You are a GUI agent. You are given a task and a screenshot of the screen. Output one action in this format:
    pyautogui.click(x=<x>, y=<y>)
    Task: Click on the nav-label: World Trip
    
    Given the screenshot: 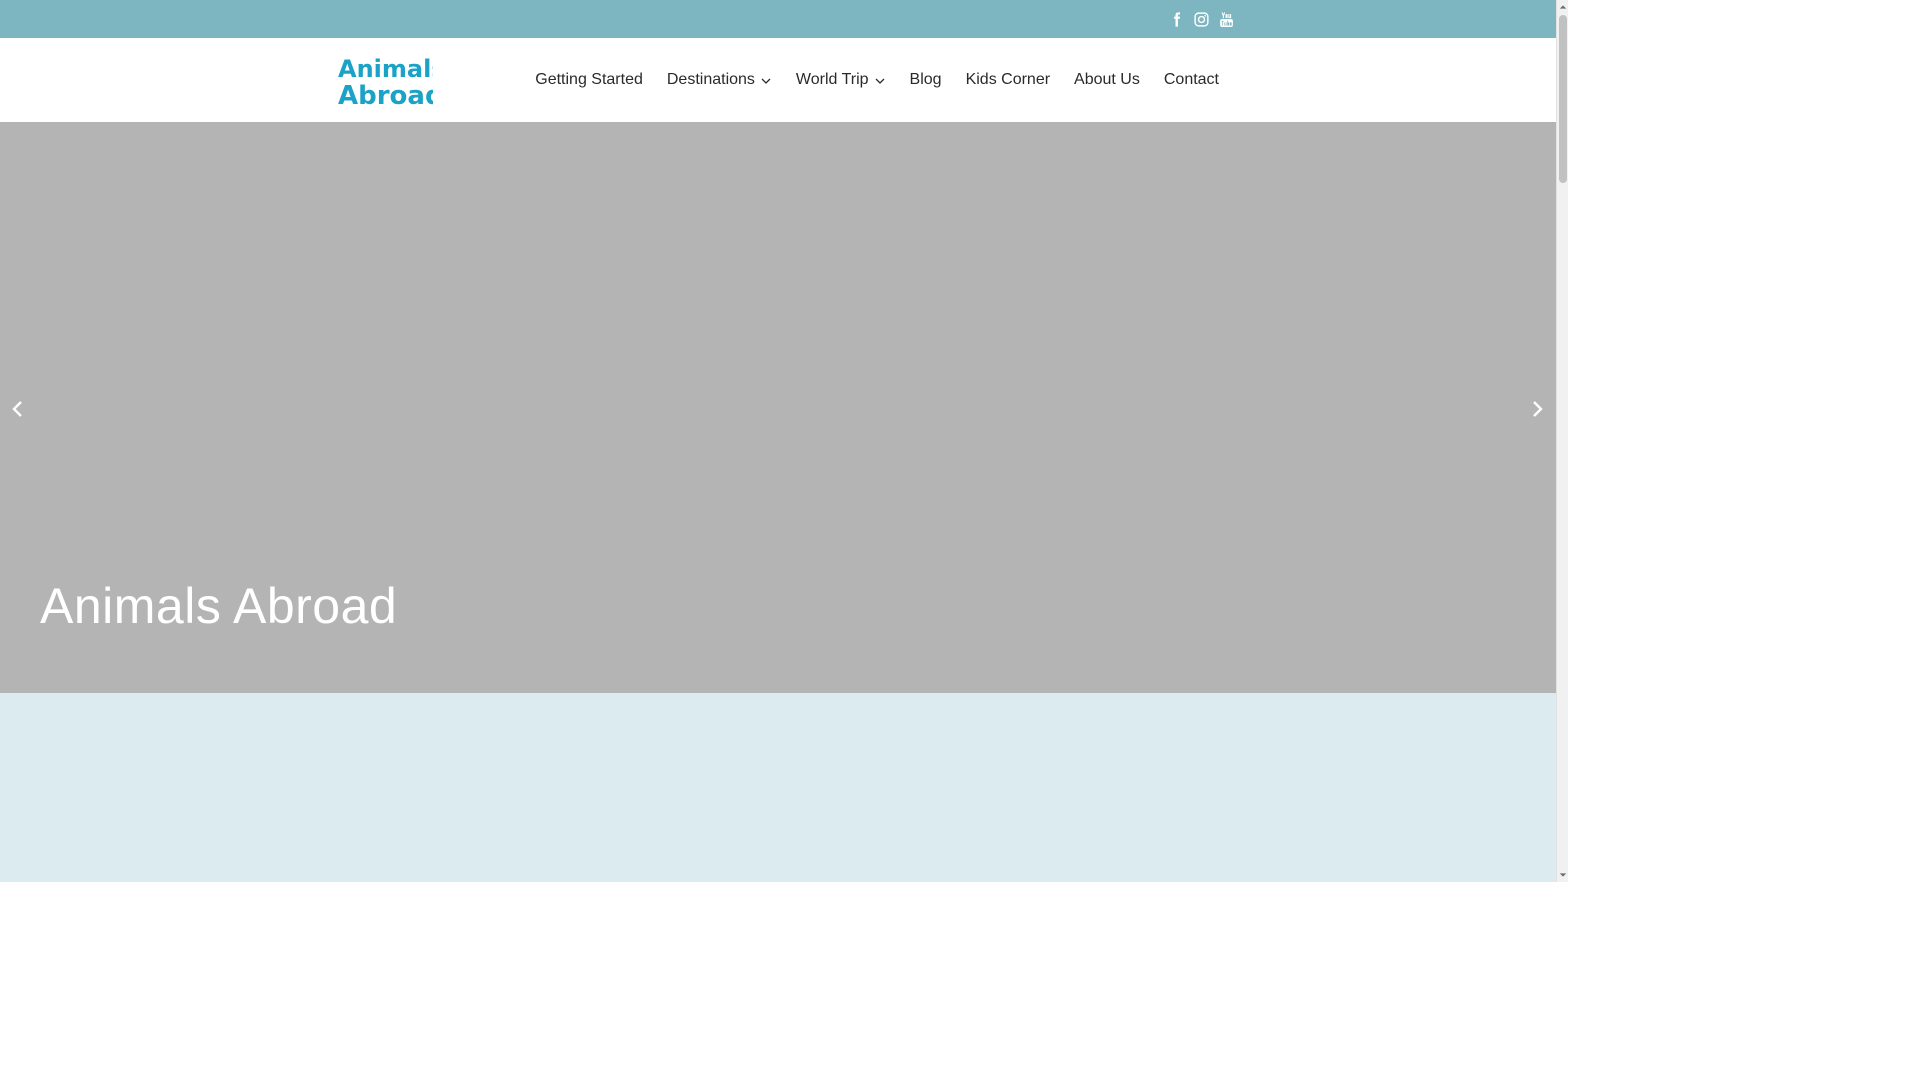 What is the action you would take?
    pyautogui.click(x=832, y=79)
    